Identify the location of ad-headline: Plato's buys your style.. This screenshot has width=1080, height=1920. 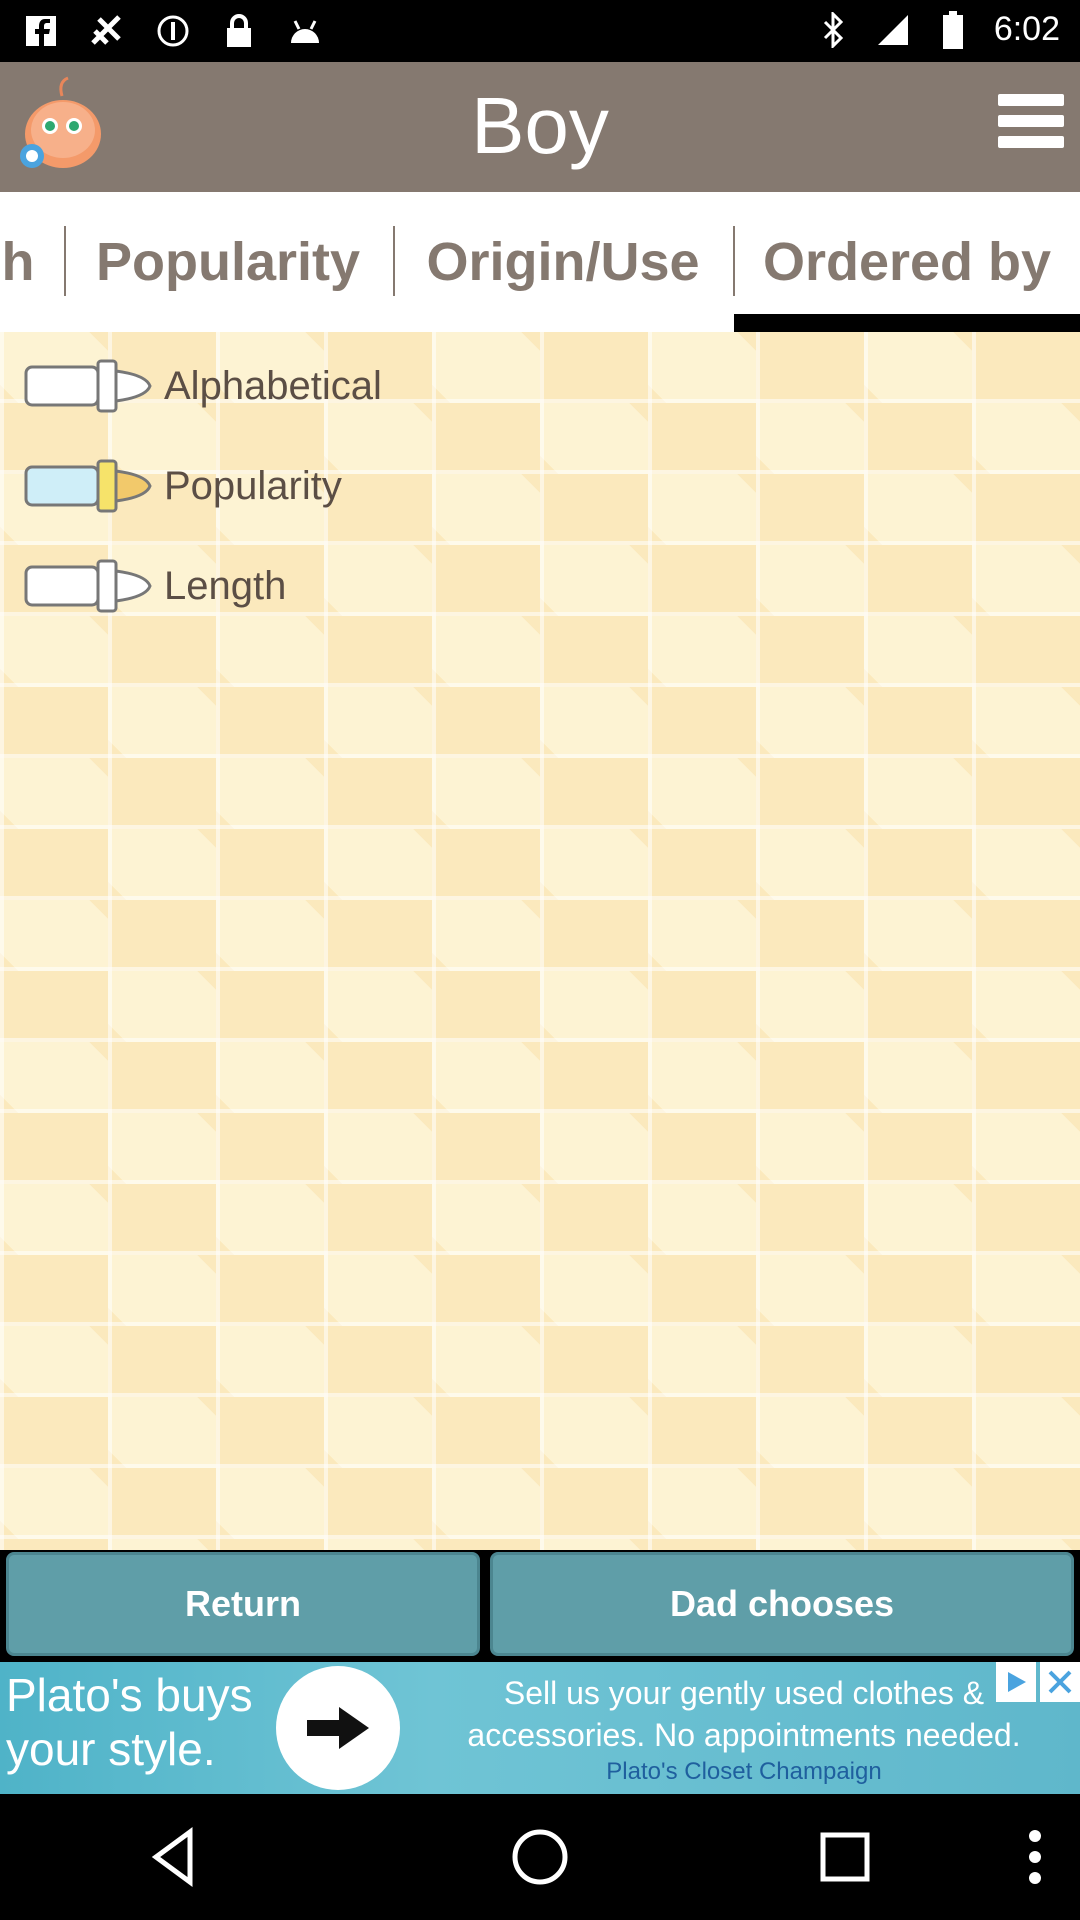
(129, 1722).